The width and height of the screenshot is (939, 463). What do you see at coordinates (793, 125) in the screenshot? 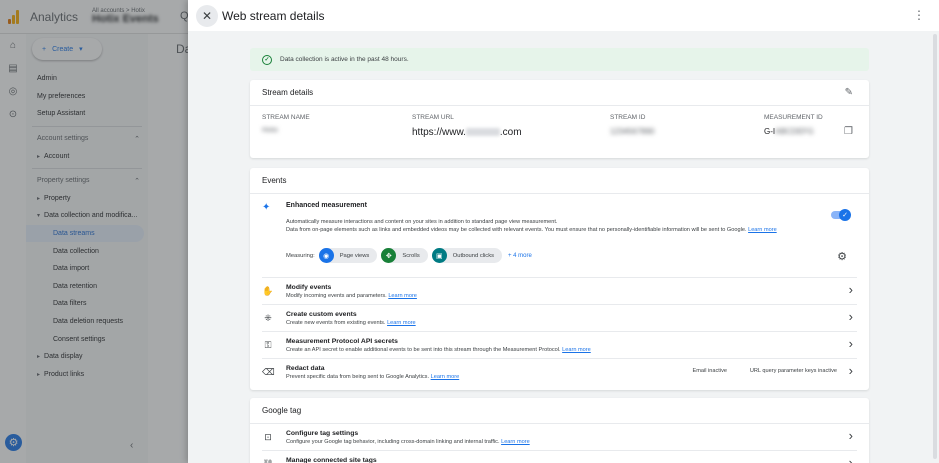
I see `measurement-id-field: MEASUREMENT ID G-IABCDEFG` at bounding box center [793, 125].